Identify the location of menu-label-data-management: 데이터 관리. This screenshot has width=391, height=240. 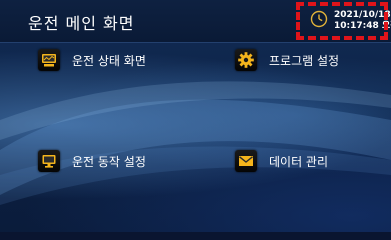
(299, 161).